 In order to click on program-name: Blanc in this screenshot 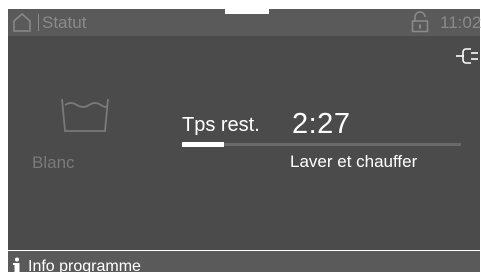, I will do `click(53, 162)`.